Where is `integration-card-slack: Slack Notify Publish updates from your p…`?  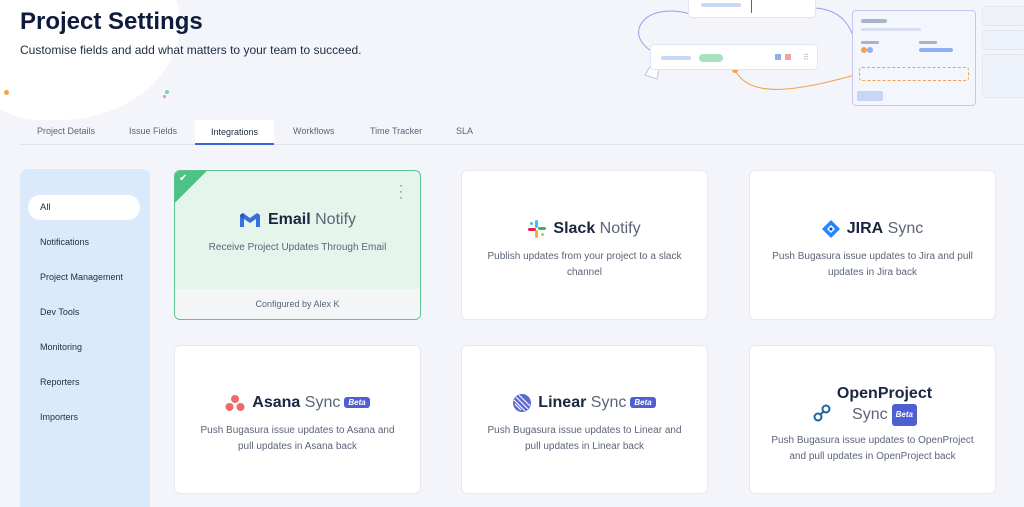 integration-card-slack: Slack Notify Publish updates from your p… is located at coordinates (584, 245).